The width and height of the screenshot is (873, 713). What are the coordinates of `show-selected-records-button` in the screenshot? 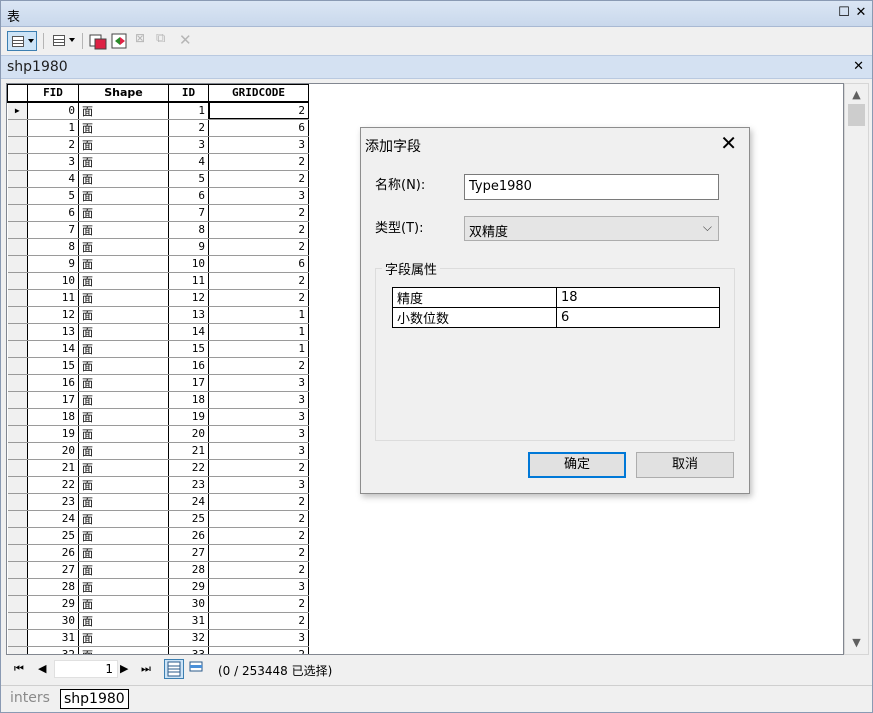 It's located at (197, 669).